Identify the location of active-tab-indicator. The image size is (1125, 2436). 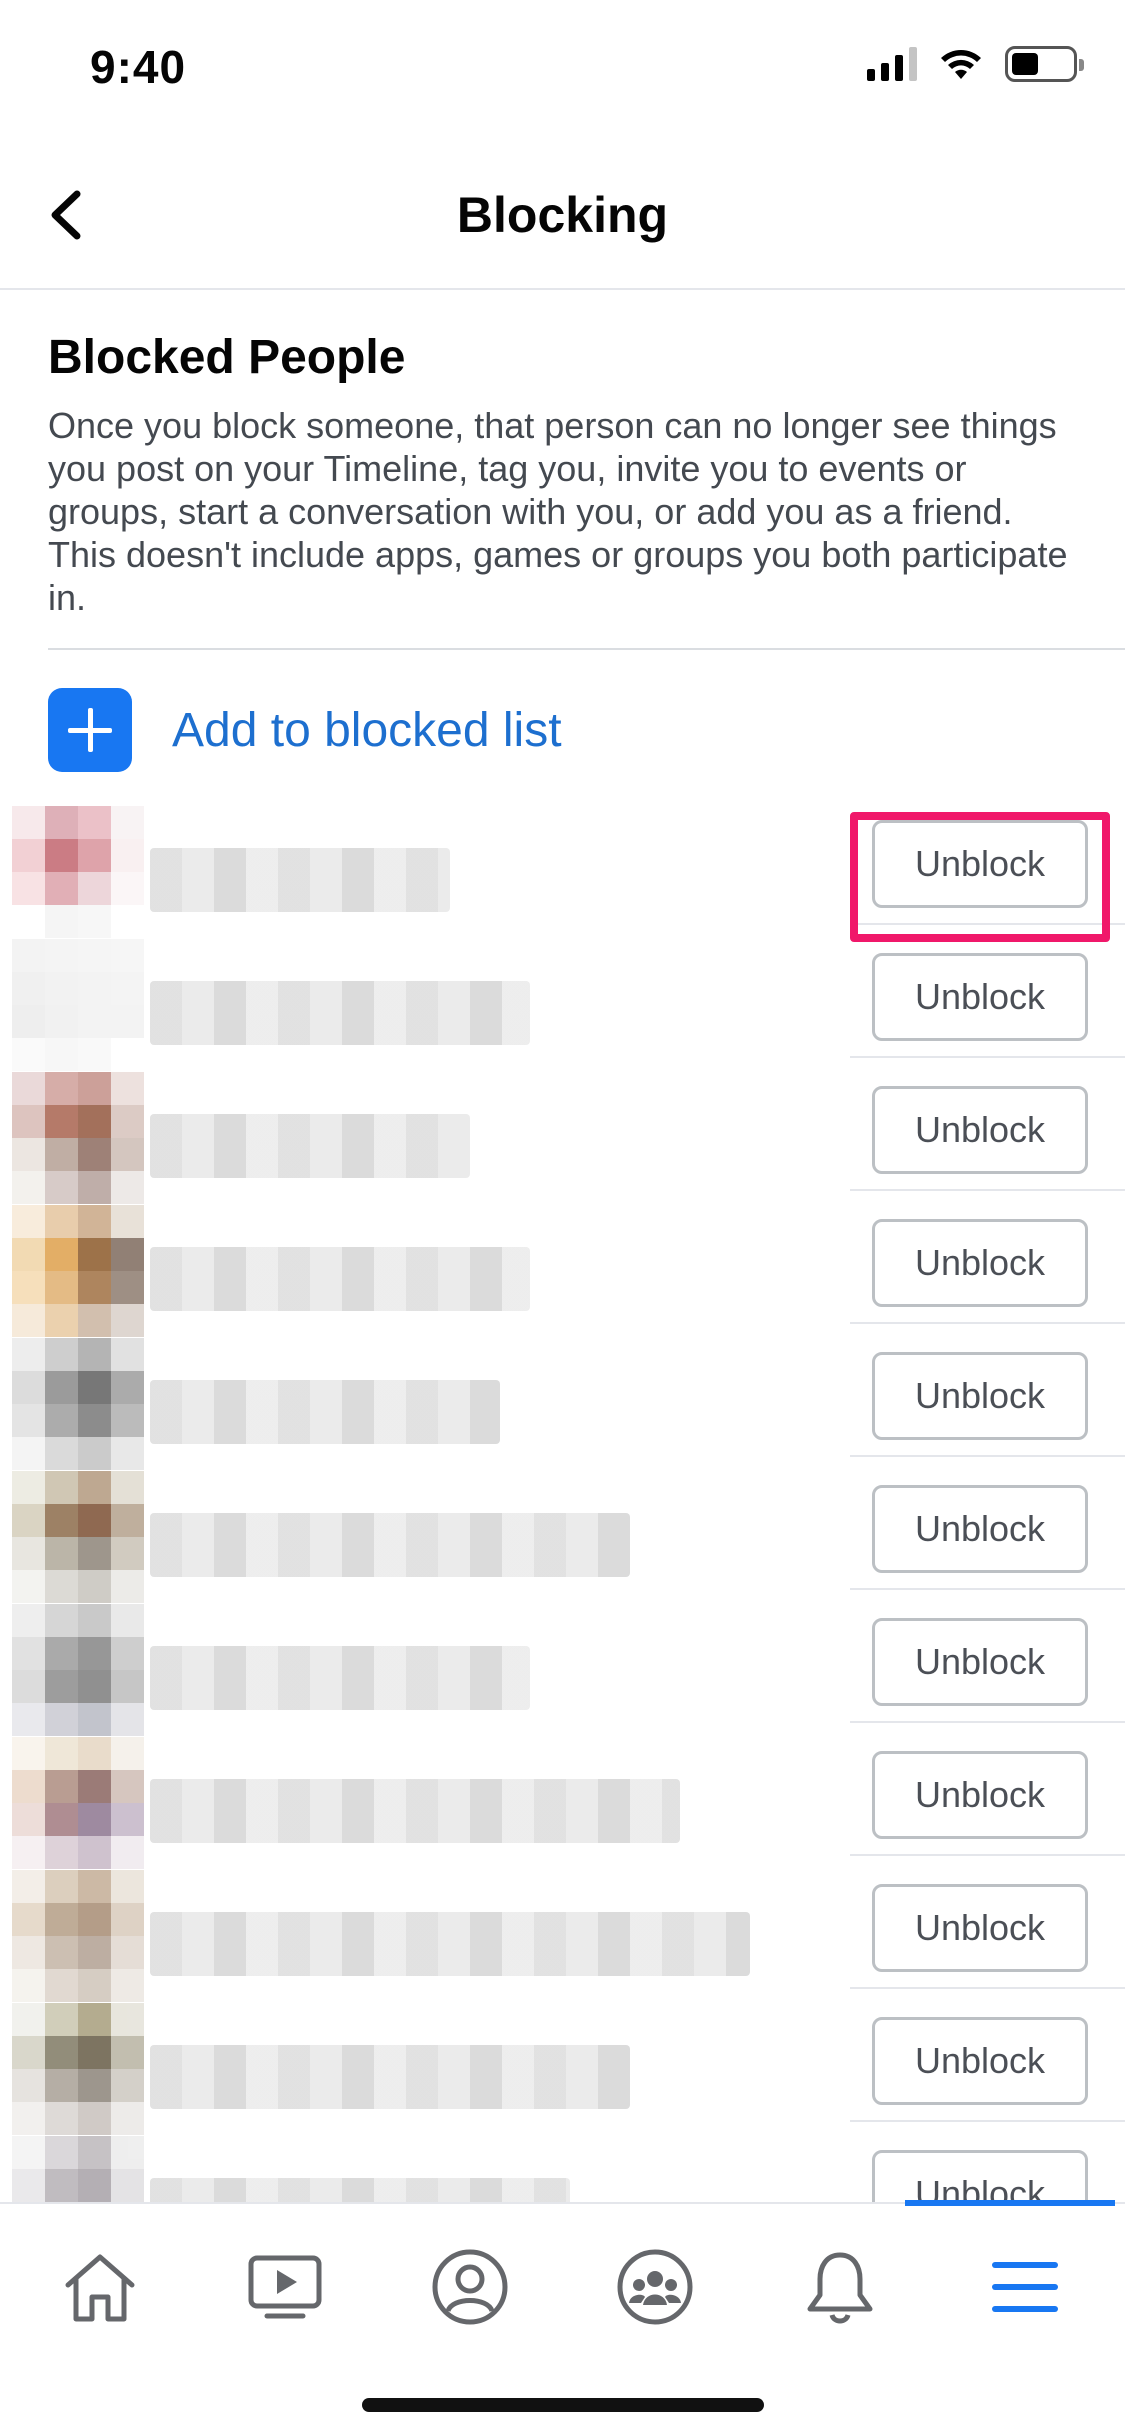
(1010, 2203).